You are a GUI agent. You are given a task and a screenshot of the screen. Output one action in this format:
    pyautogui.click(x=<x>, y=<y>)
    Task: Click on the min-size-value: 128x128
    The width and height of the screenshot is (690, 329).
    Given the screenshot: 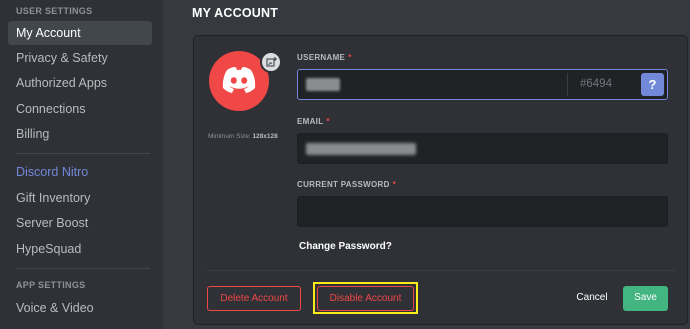 What is the action you would take?
    pyautogui.click(x=265, y=136)
    